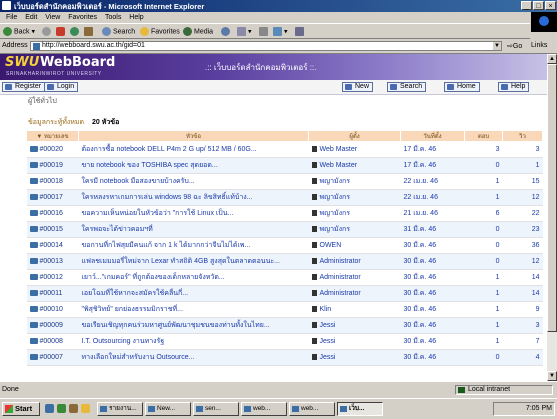 The height and width of the screenshot is (419, 557). I want to click on login-button: Login, so click(61, 87).